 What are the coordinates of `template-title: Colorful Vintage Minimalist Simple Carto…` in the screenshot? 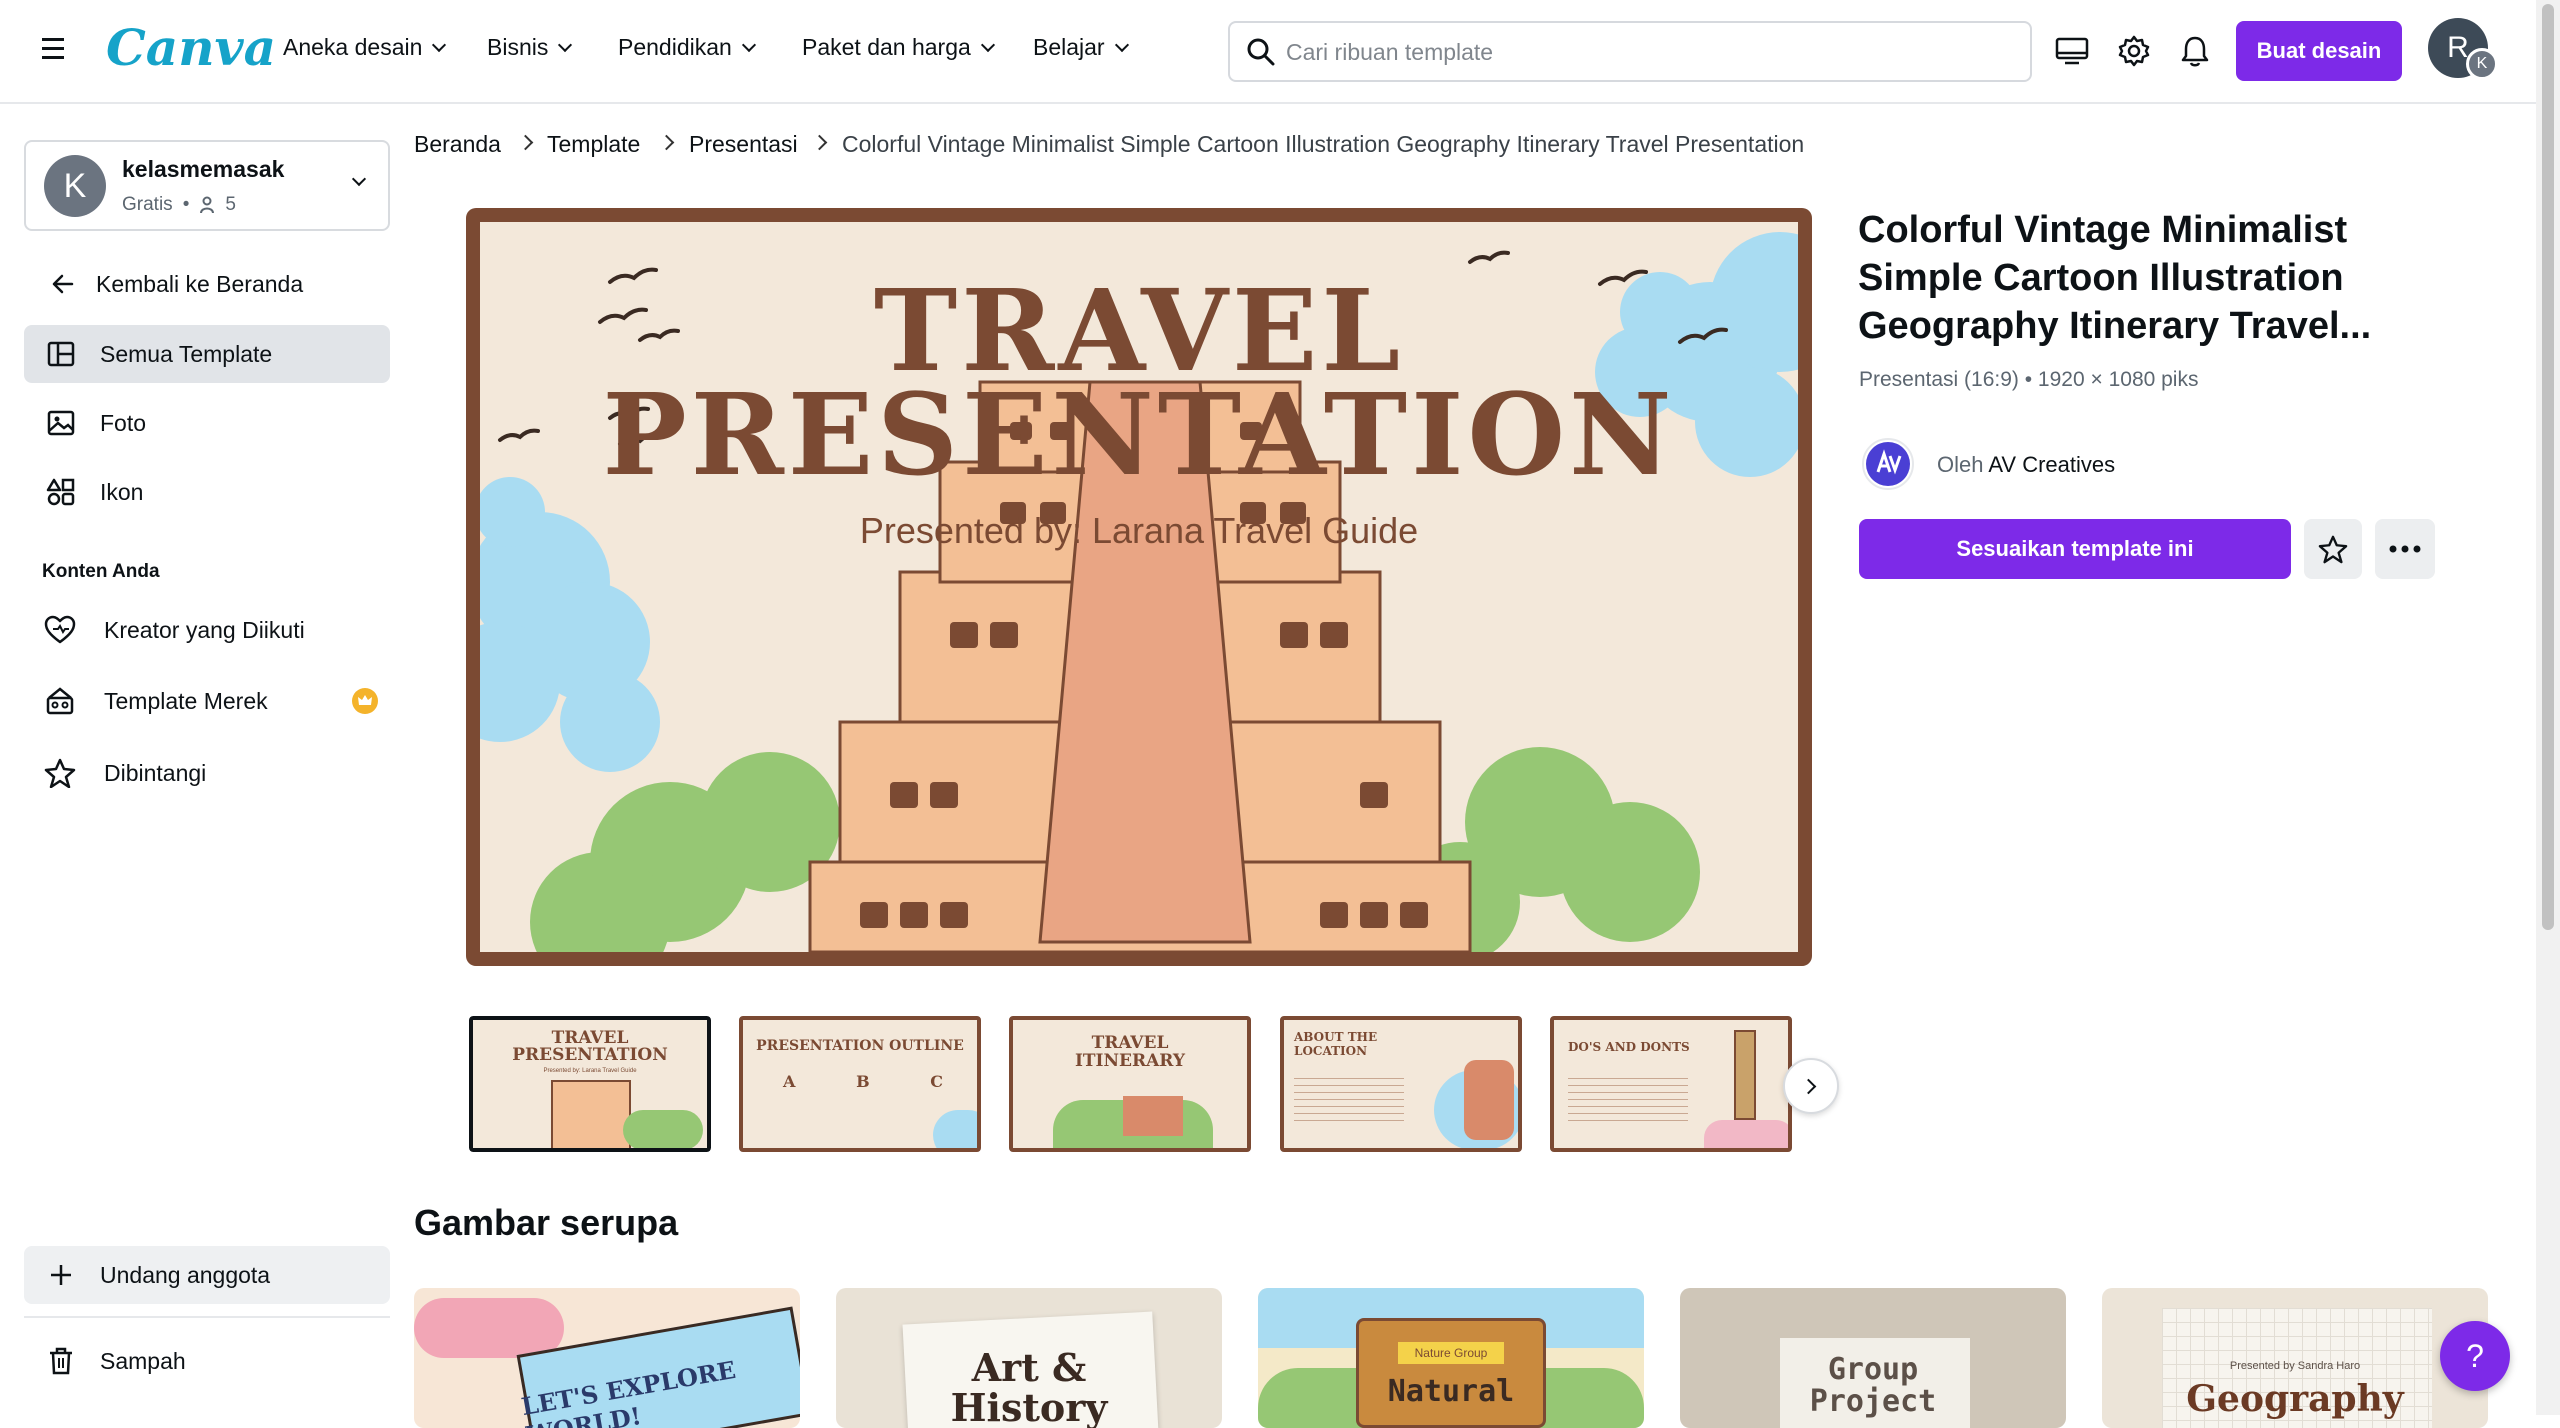 It's located at (2115, 278).